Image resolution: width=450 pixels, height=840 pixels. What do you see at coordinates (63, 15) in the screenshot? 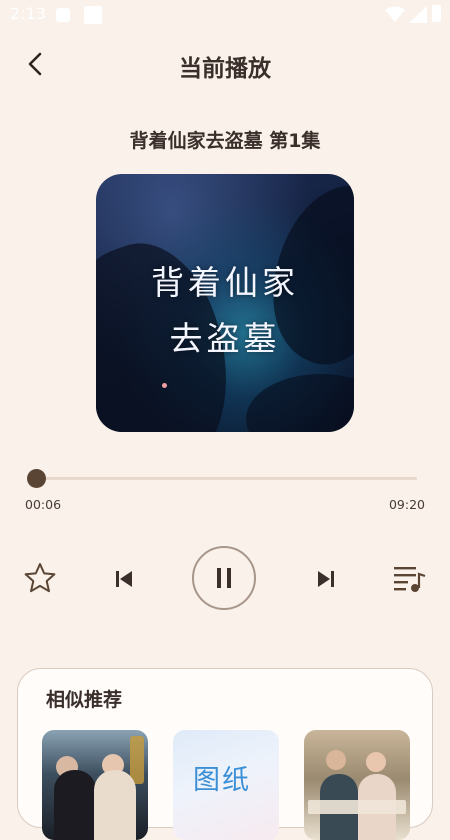
I see `notification-icon` at bounding box center [63, 15].